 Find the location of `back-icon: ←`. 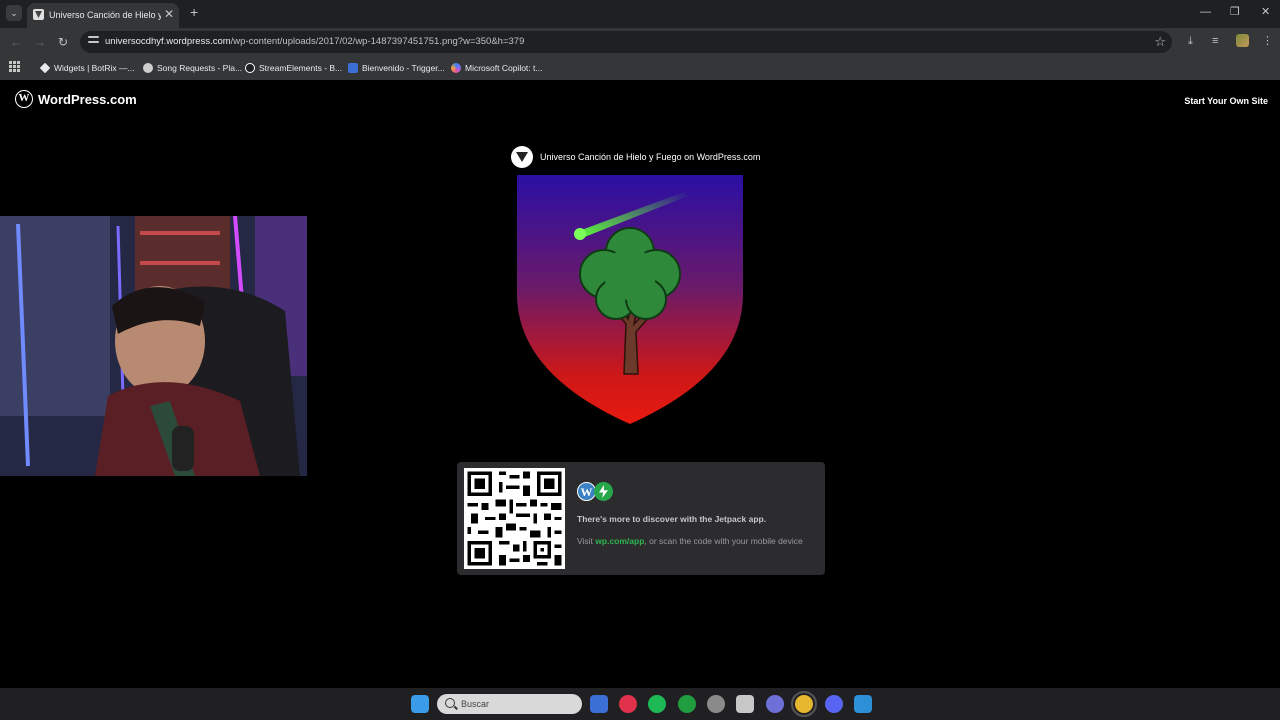

back-icon: ← is located at coordinates (16, 42).